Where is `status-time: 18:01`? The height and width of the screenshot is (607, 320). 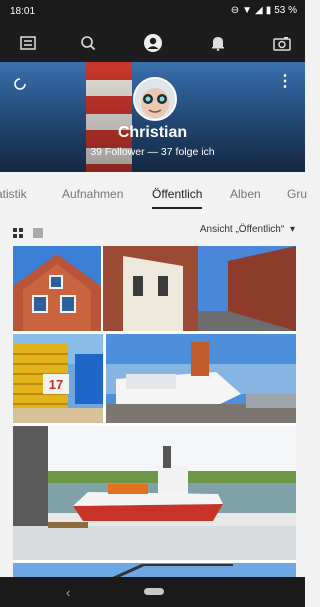 status-time: 18:01 is located at coordinates (23, 11).